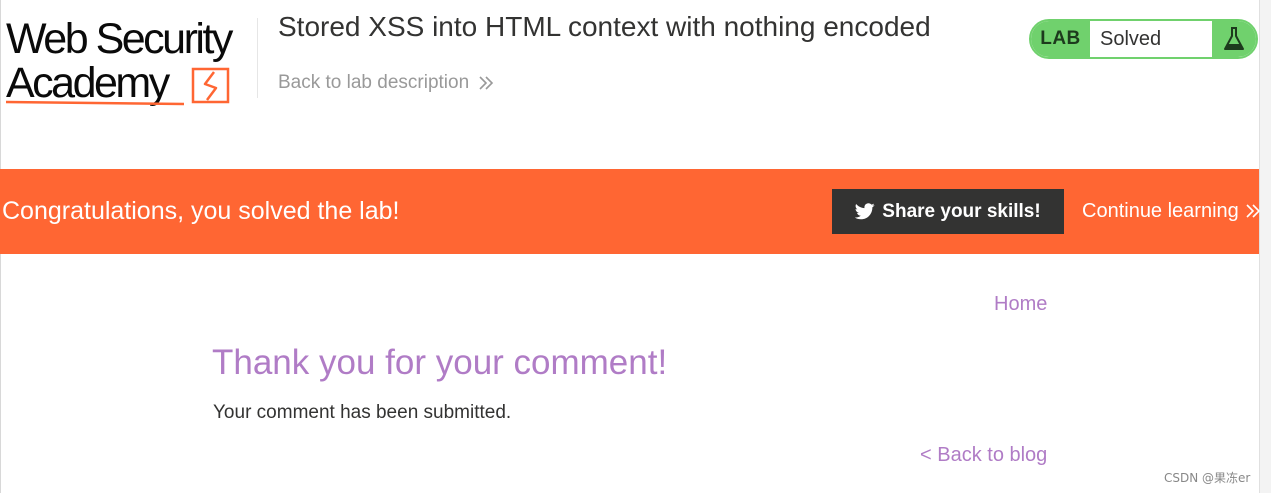 Image resolution: width=1271 pixels, height=493 pixels. Describe the element at coordinates (129, 61) in the screenshot. I see `web-security-academy-logo: Web Security Academy` at that location.